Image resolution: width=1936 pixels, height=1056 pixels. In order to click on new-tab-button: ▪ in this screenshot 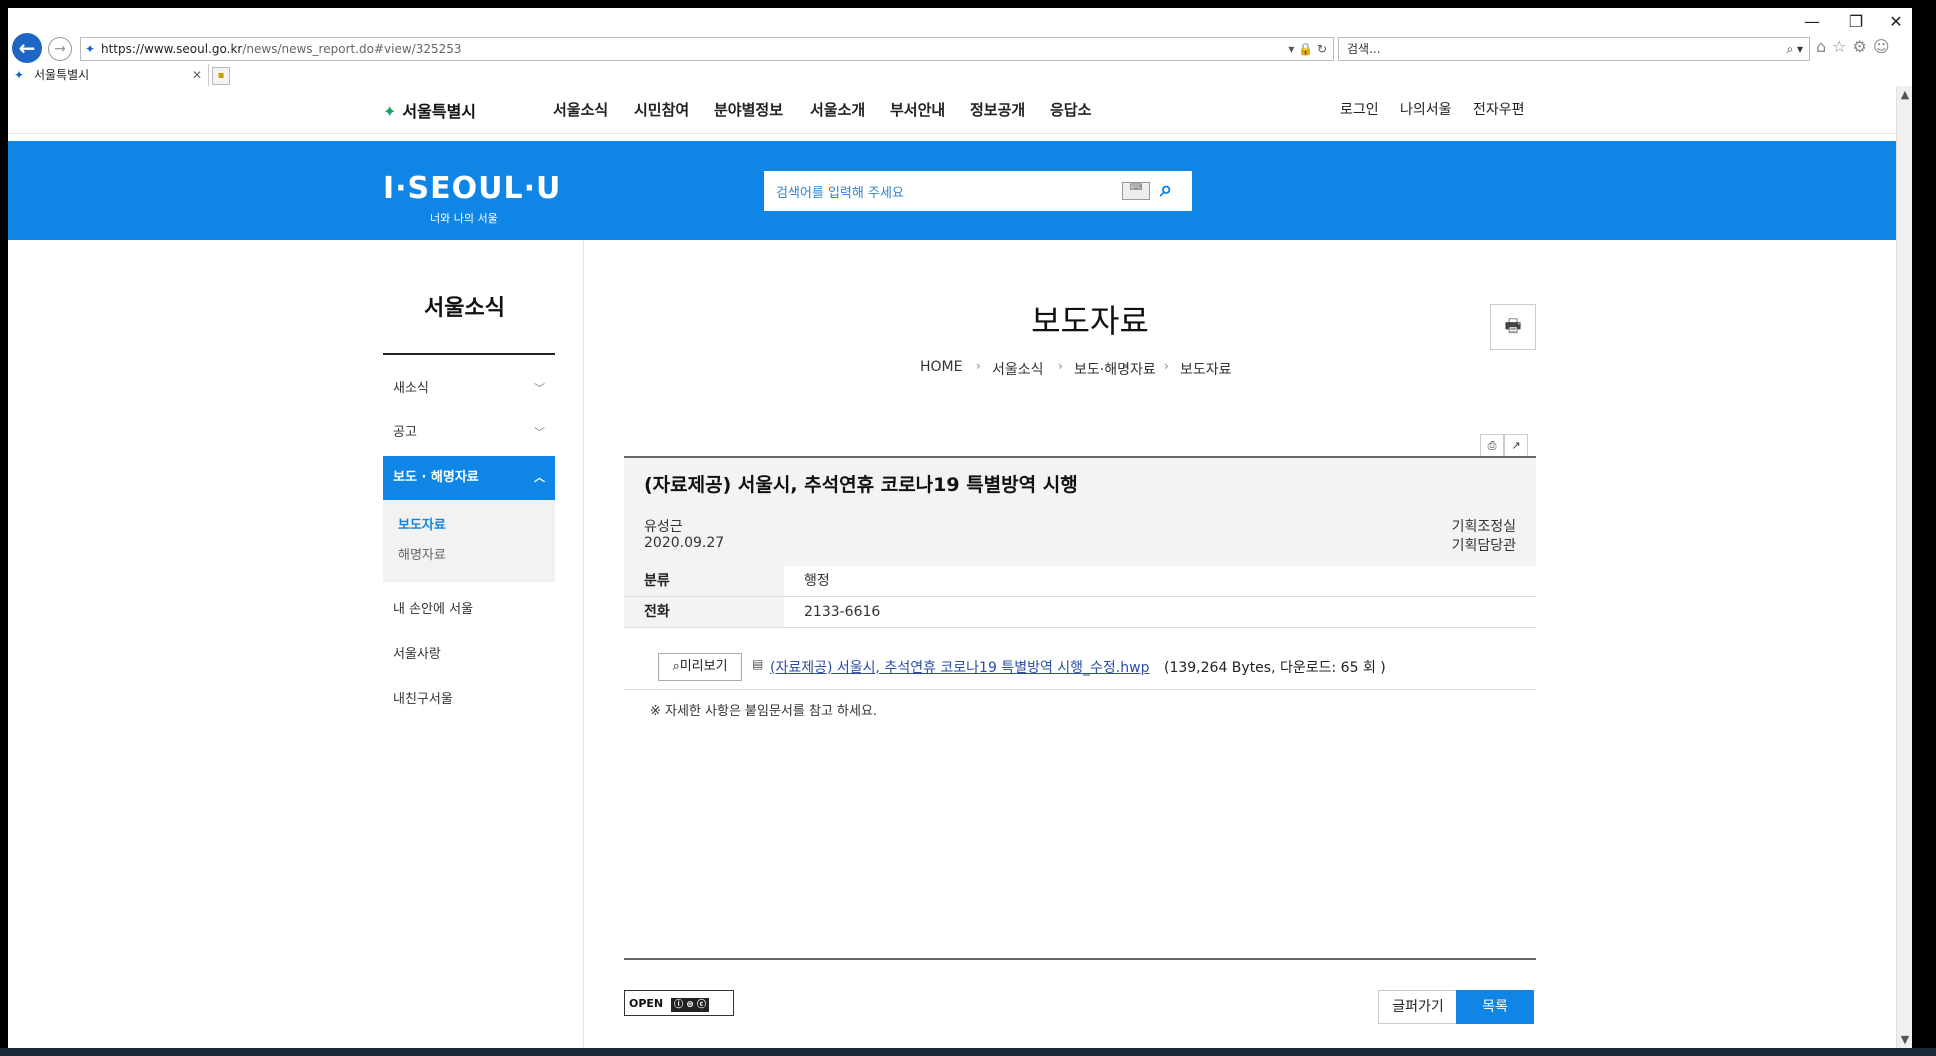, I will do `click(221, 76)`.